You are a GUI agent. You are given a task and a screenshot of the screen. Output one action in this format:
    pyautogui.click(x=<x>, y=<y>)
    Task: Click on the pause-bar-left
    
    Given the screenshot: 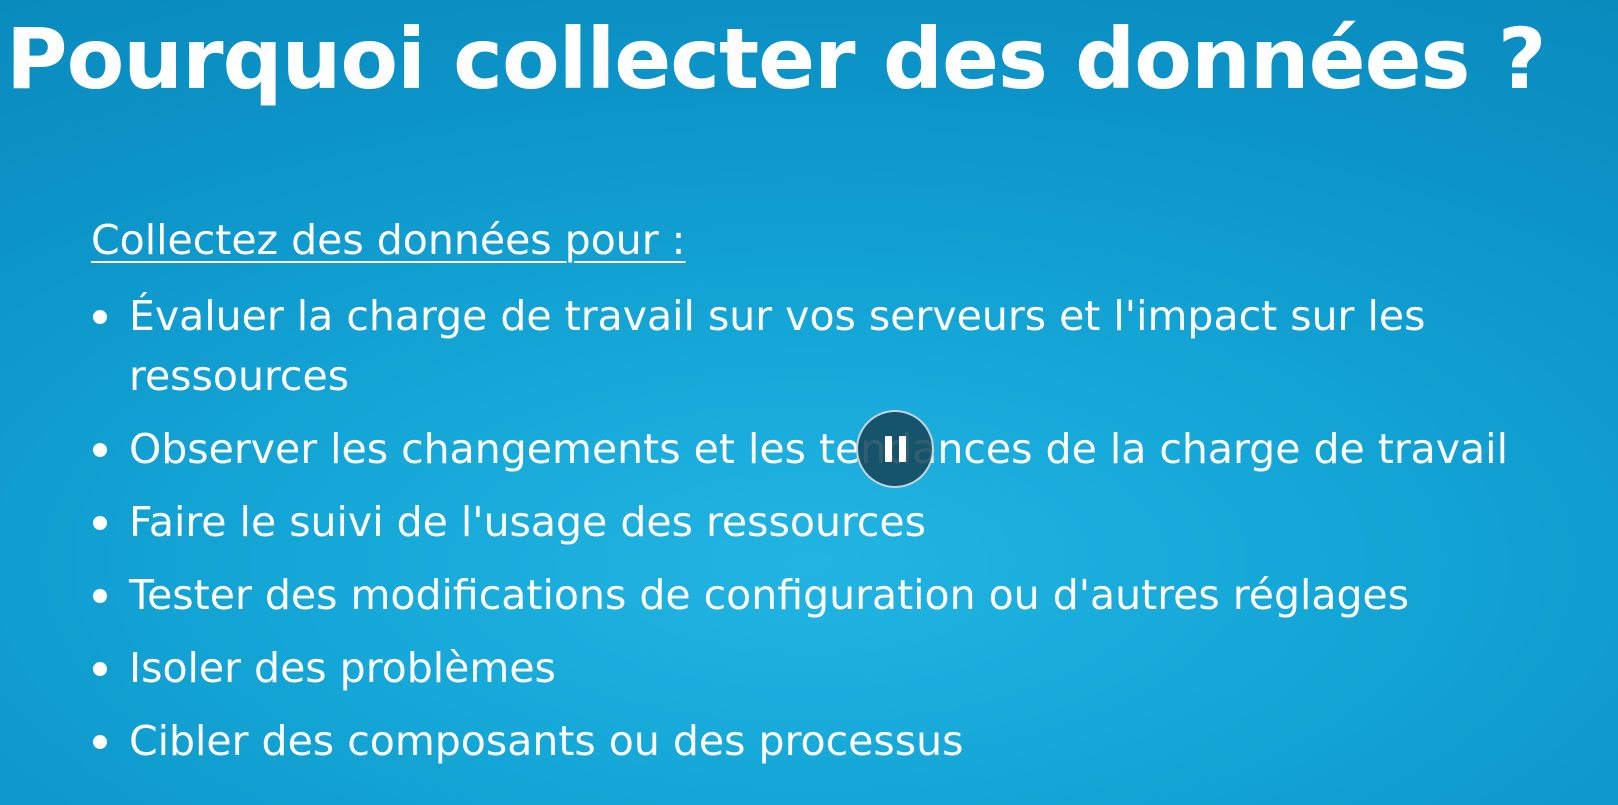 What is the action you would take?
    pyautogui.click(x=888, y=449)
    